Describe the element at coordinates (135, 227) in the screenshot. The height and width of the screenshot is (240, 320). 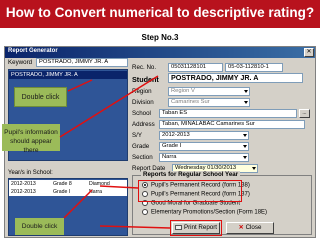
I see `arrow-to-print` at that location.